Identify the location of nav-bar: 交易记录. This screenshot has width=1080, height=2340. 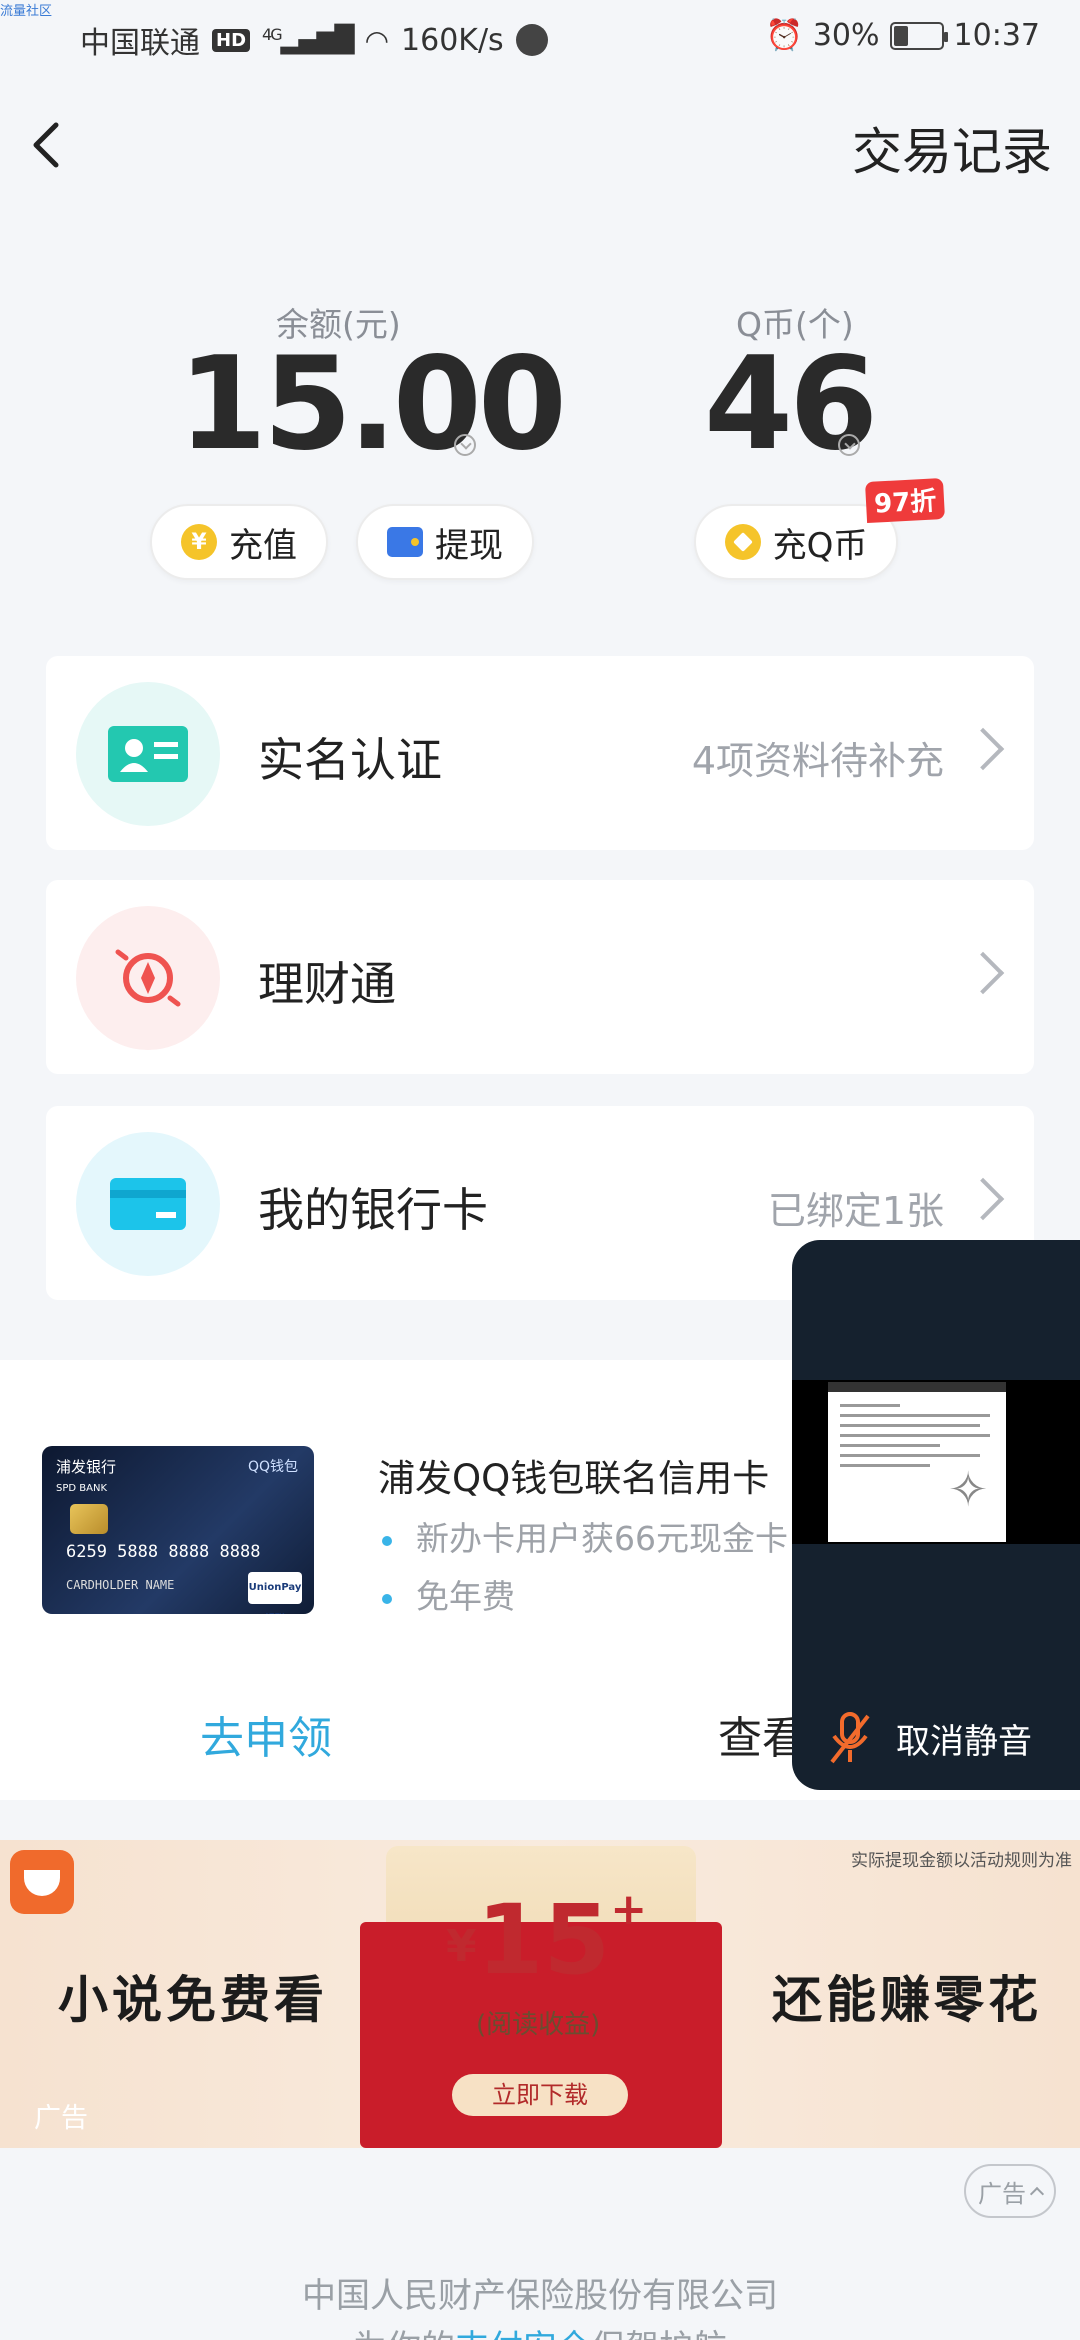
(540, 145).